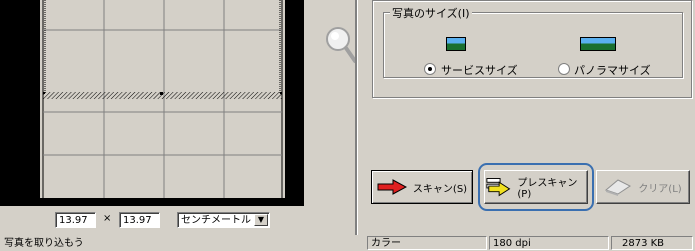  Describe the element at coordinates (107, 218) in the screenshot. I see `times-sign: ×` at that location.